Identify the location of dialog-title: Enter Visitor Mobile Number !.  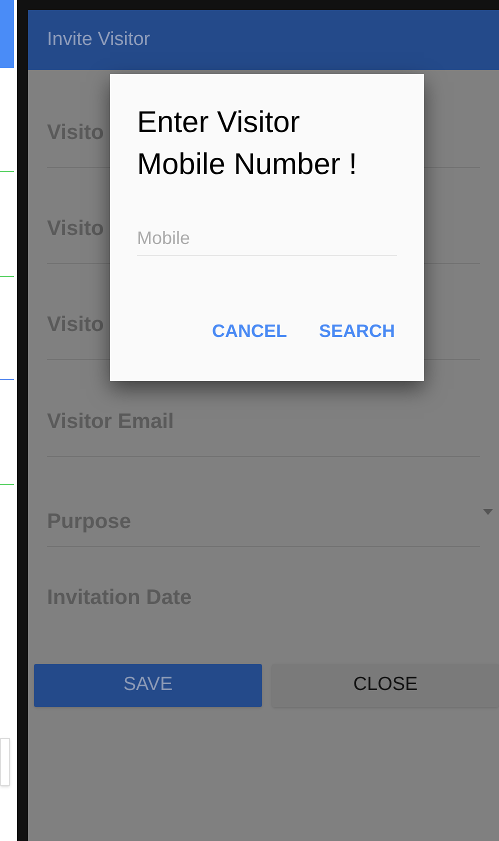
(247, 144).